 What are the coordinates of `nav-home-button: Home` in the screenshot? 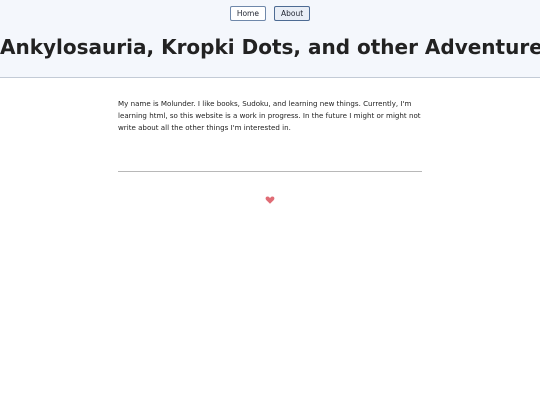 It's located at (247, 13).